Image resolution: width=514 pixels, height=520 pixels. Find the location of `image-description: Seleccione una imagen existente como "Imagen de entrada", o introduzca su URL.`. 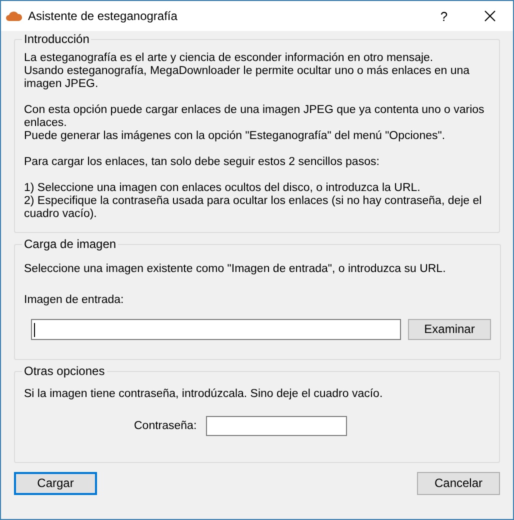

image-description: Seleccione una imagen existente como "Imagen de entrada", o introduzca su URL. is located at coordinates (235, 269).